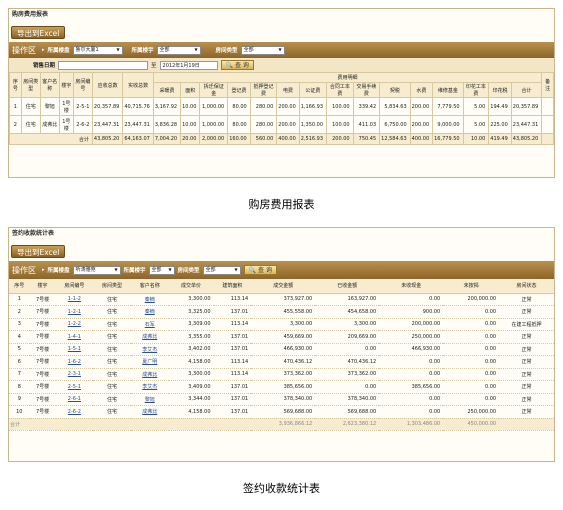 This screenshot has width=563, height=510. What do you see at coordinates (547, 85) in the screenshot?
I see `col-header: 备注` at bounding box center [547, 85].